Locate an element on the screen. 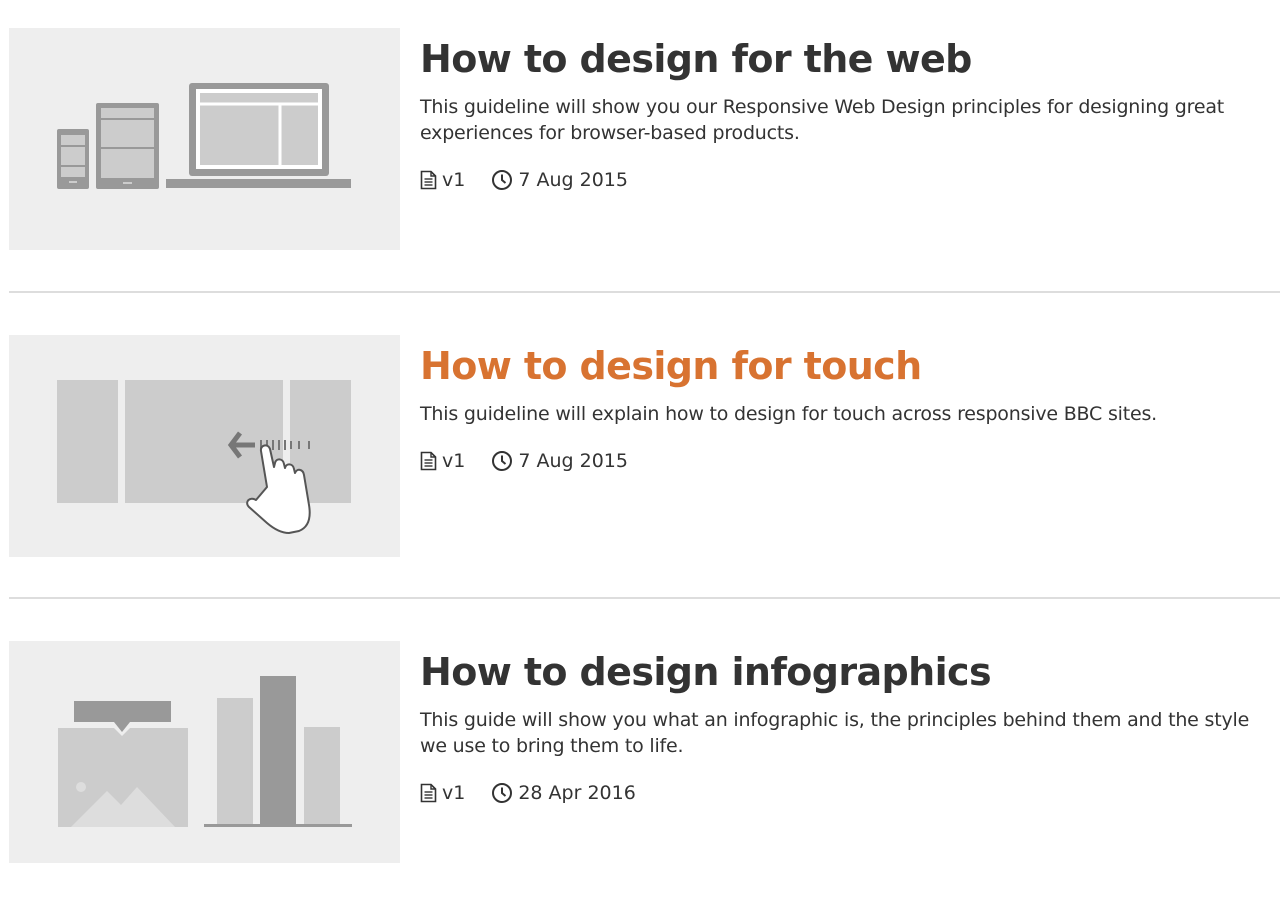 The width and height of the screenshot is (1280, 897). date-info: 28 Apr 2016 is located at coordinates (563, 793).